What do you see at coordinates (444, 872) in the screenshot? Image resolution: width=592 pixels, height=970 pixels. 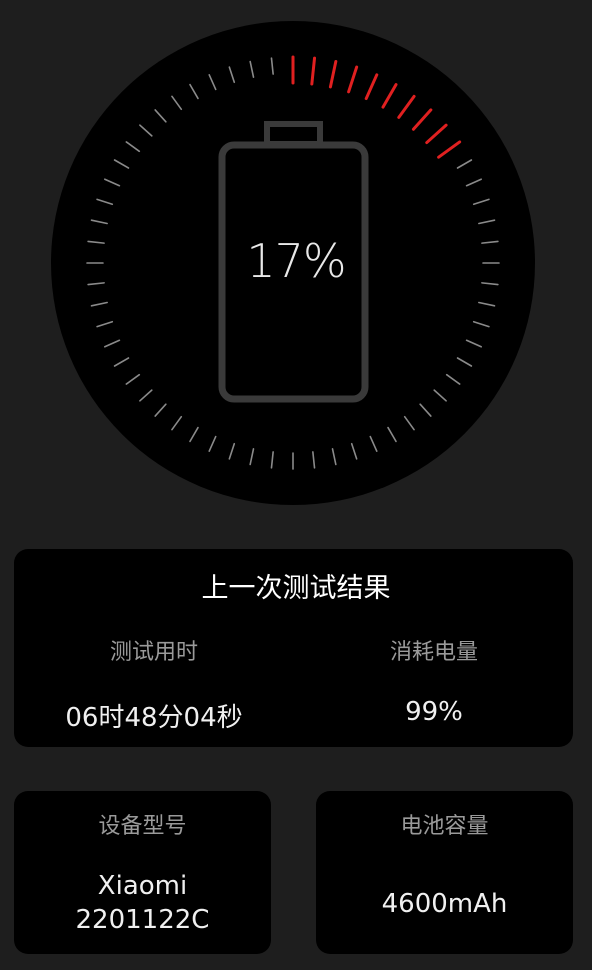 I see `battery-capacity-card: 电池容量 4600mAh` at bounding box center [444, 872].